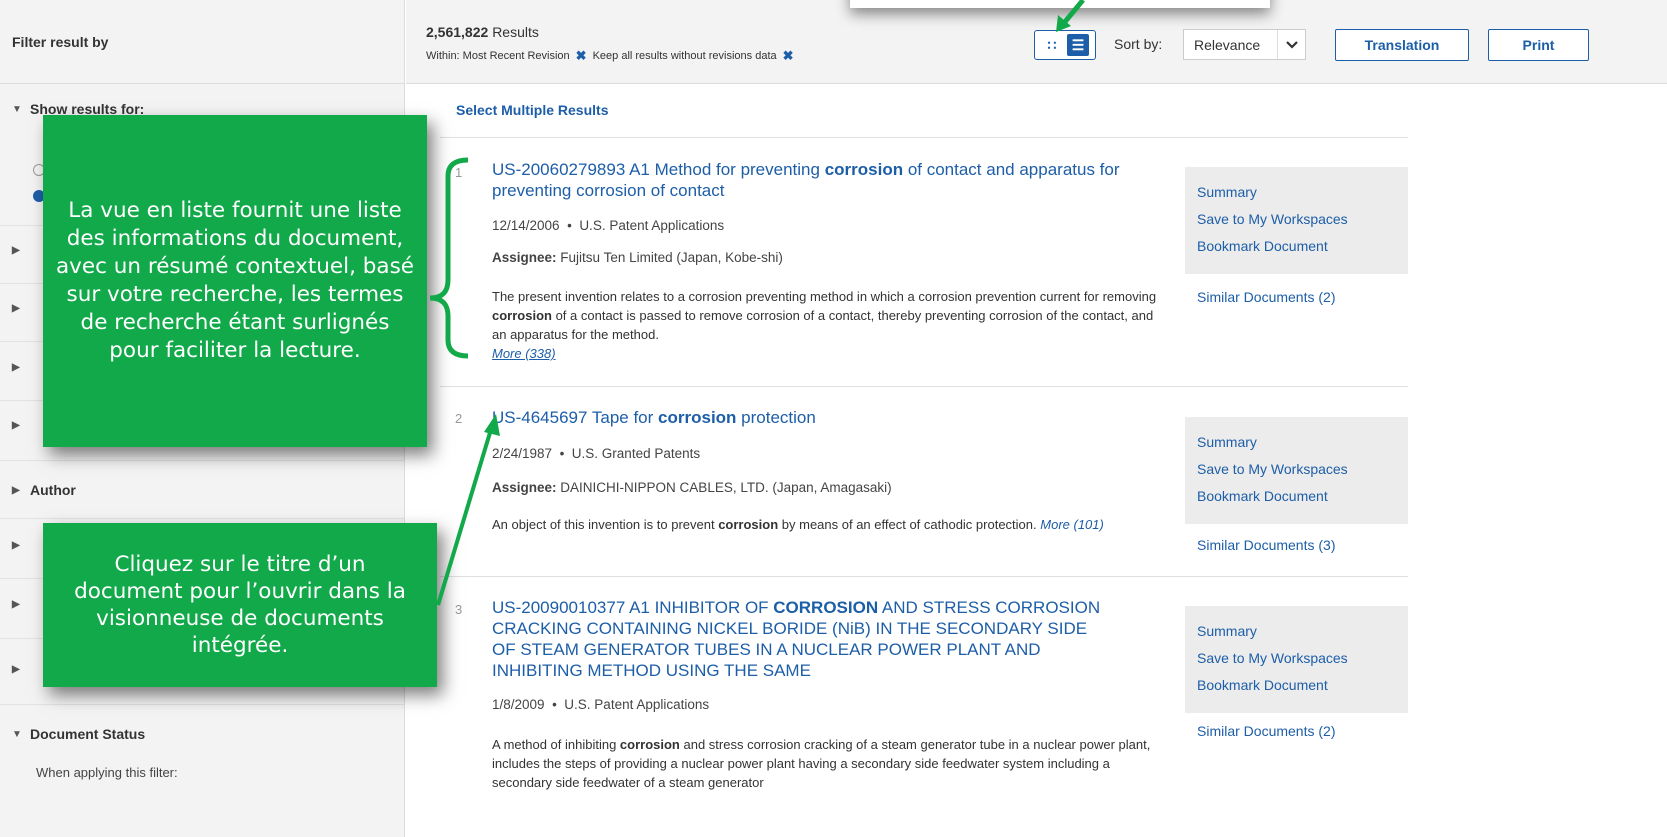 This screenshot has width=1667, height=837. I want to click on filter-keep: Keep all results without revisions data, so click(684, 56).